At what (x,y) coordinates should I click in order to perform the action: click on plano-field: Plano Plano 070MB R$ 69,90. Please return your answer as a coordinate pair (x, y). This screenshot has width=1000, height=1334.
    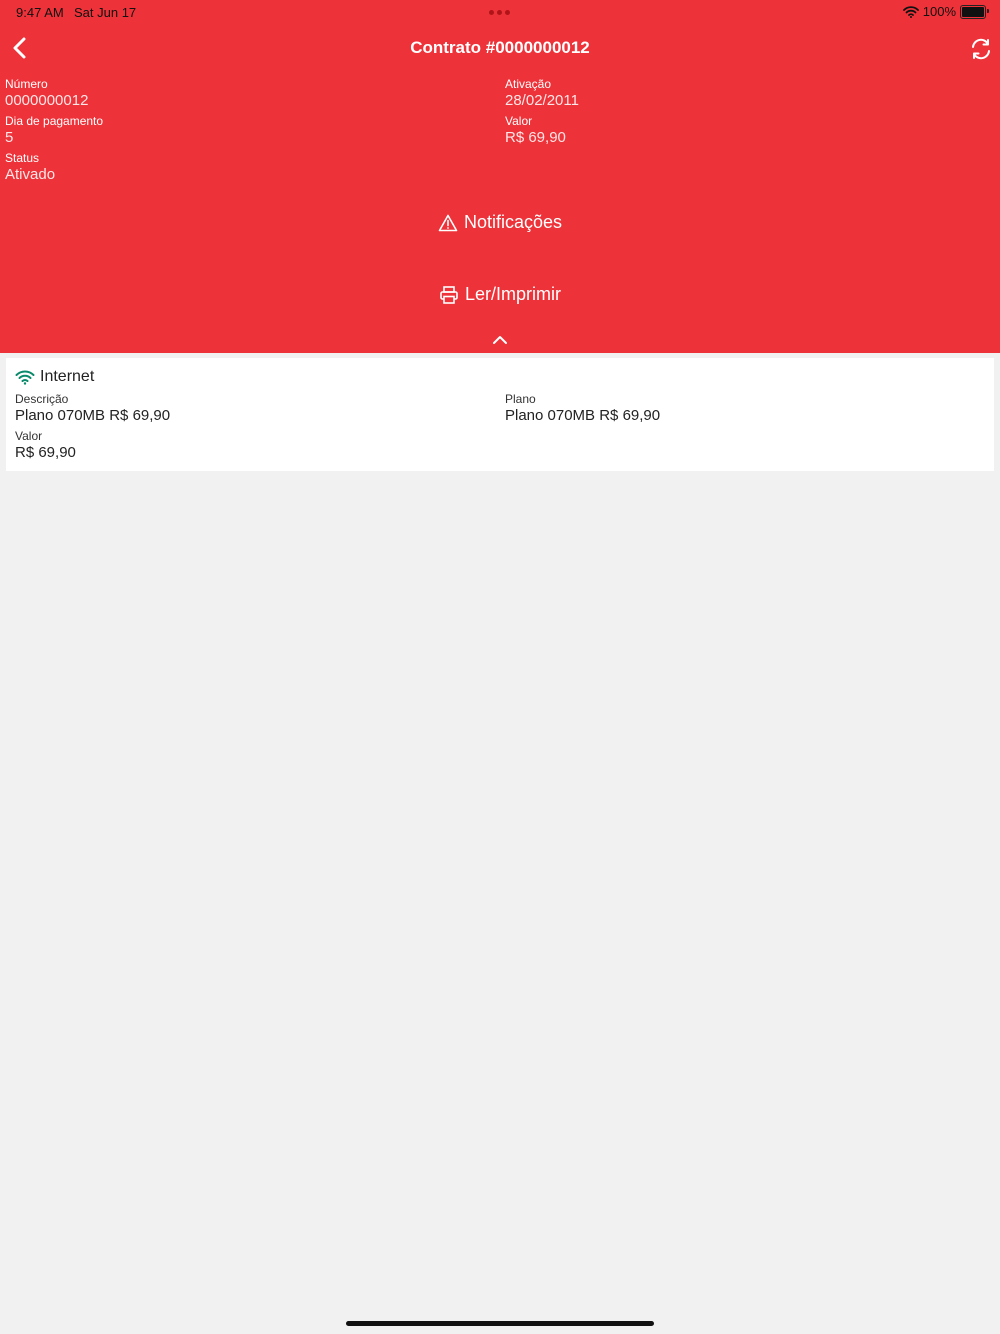
    Looking at the image, I should click on (582, 408).